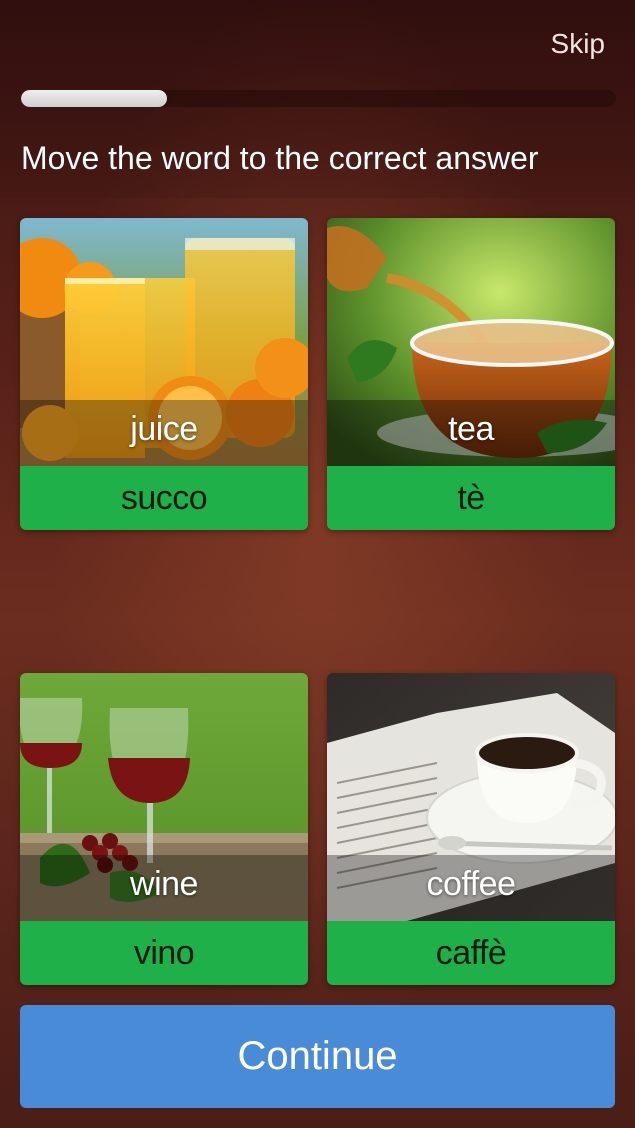 Image resolution: width=635 pixels, height=1128 pixels. Describe the element at coordinates (471, 953) in the screenshot. I see `answer-label: caffè` at that location.